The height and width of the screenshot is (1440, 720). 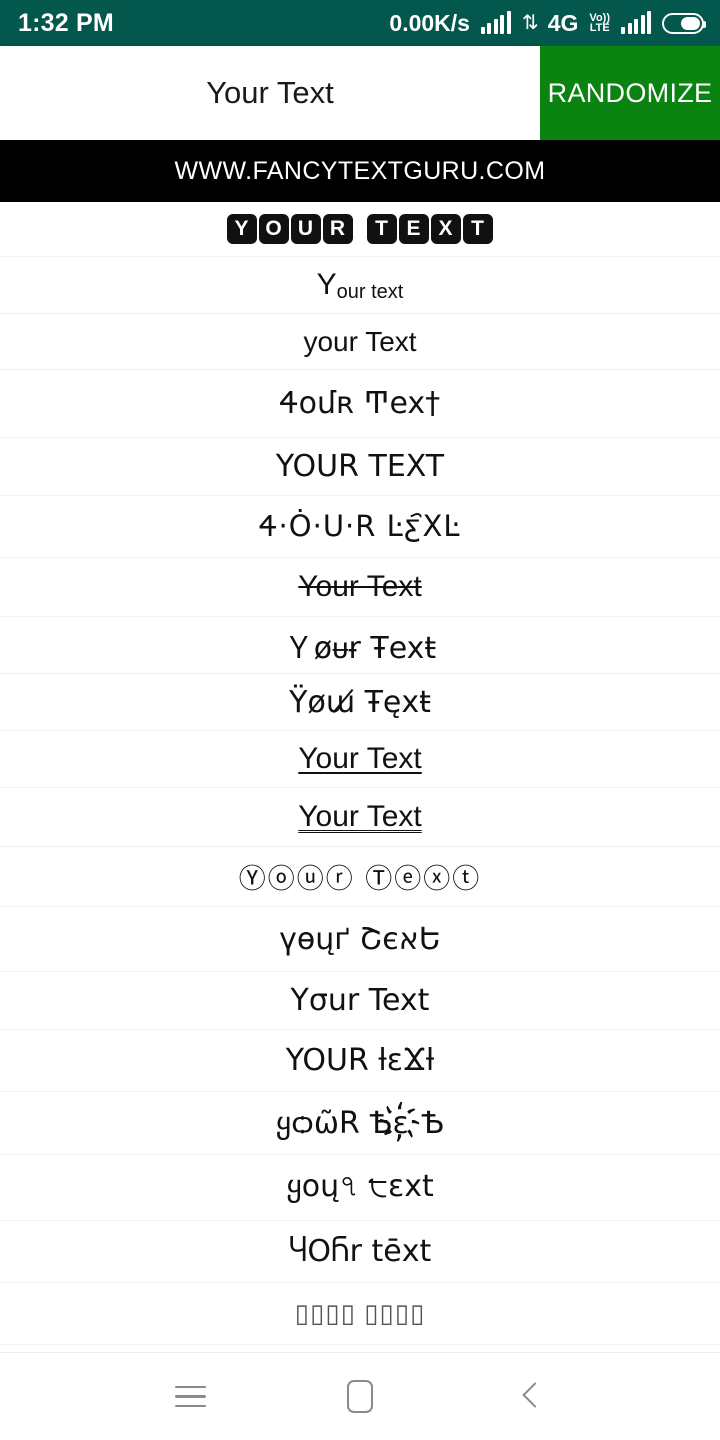 What do you see at coordinates (326, 284) in the screenshot?
I see `result-lead-char: Y` at bounding box center [326, 284].